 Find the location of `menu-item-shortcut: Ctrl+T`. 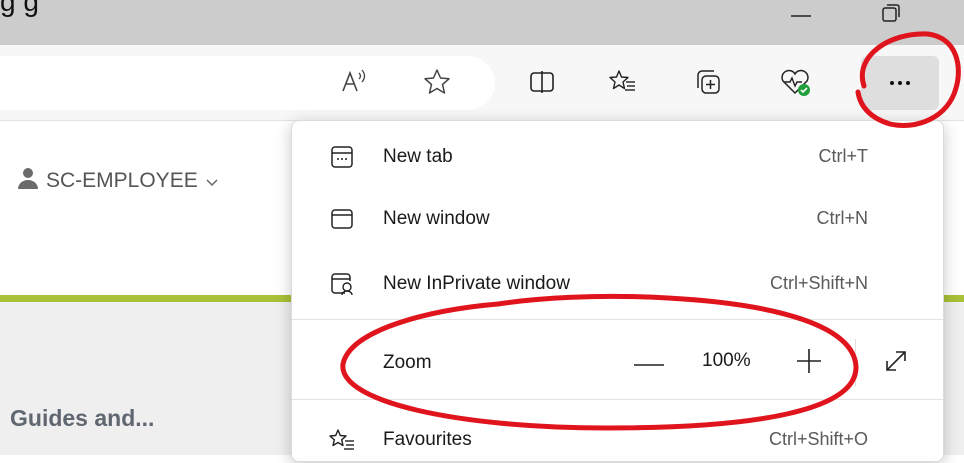

menu-item-shortcut: Ctrl+T is located at coordinates (843, 156).